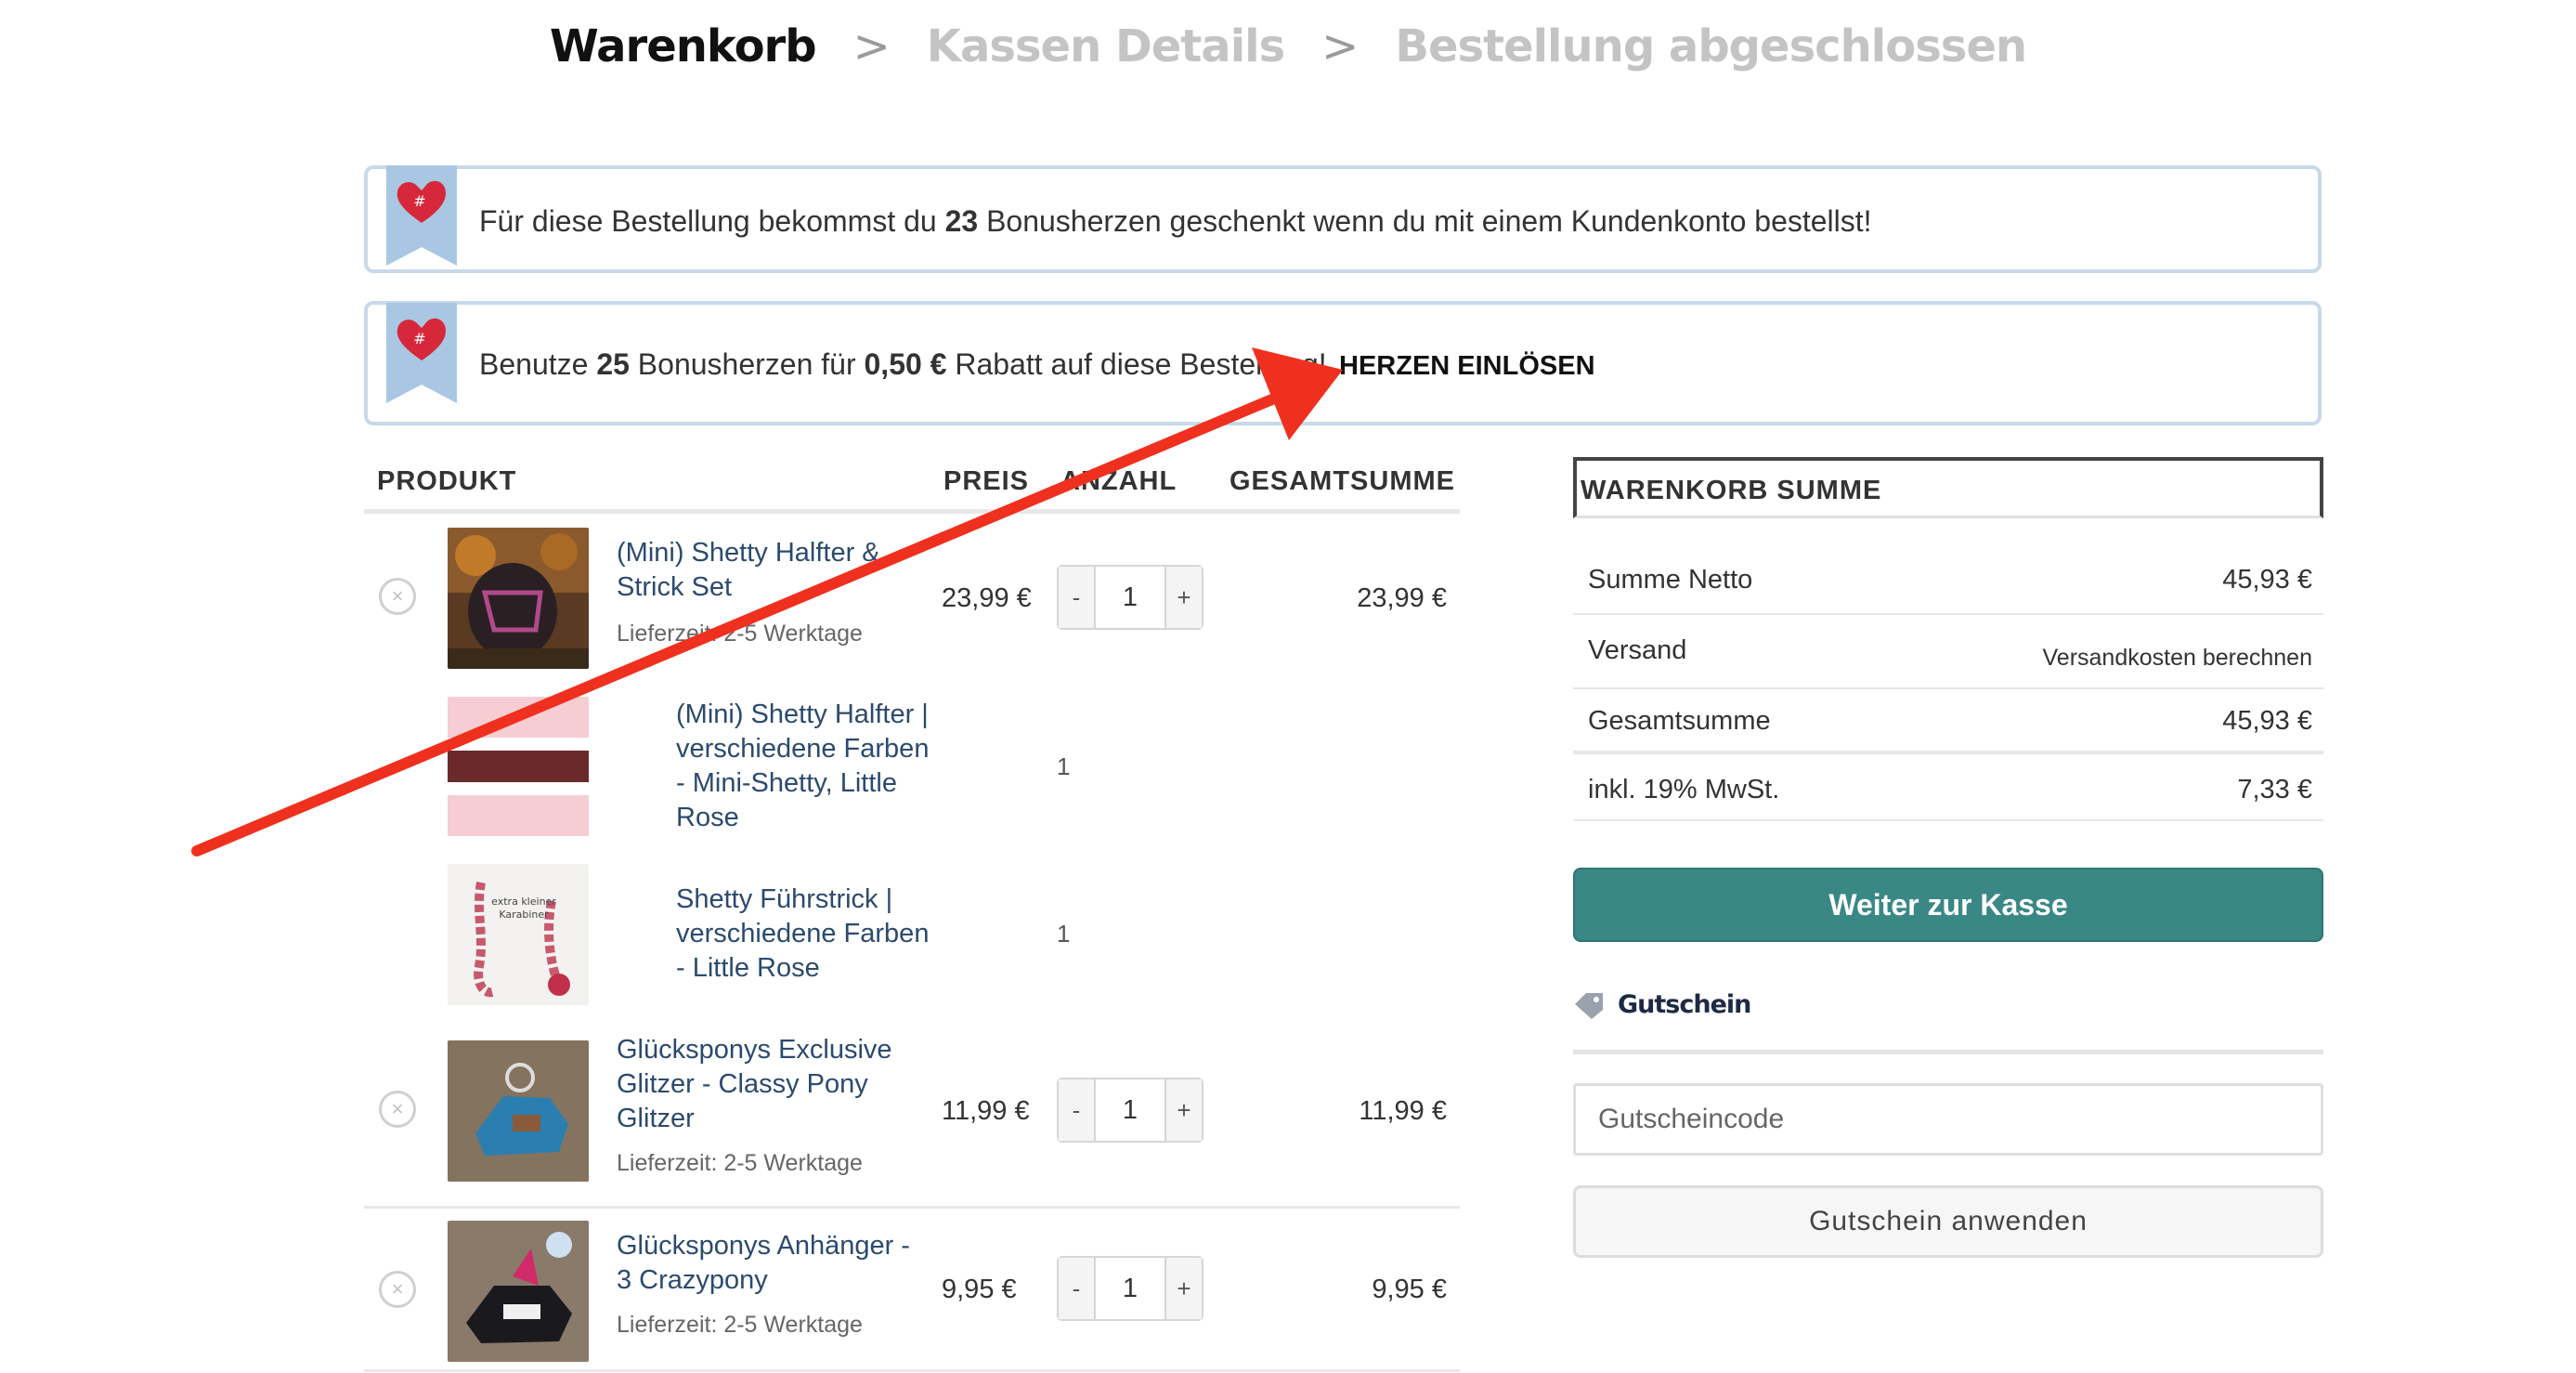  I want to click on step-checkout-details: Kassen Details, so click(1106, 46).